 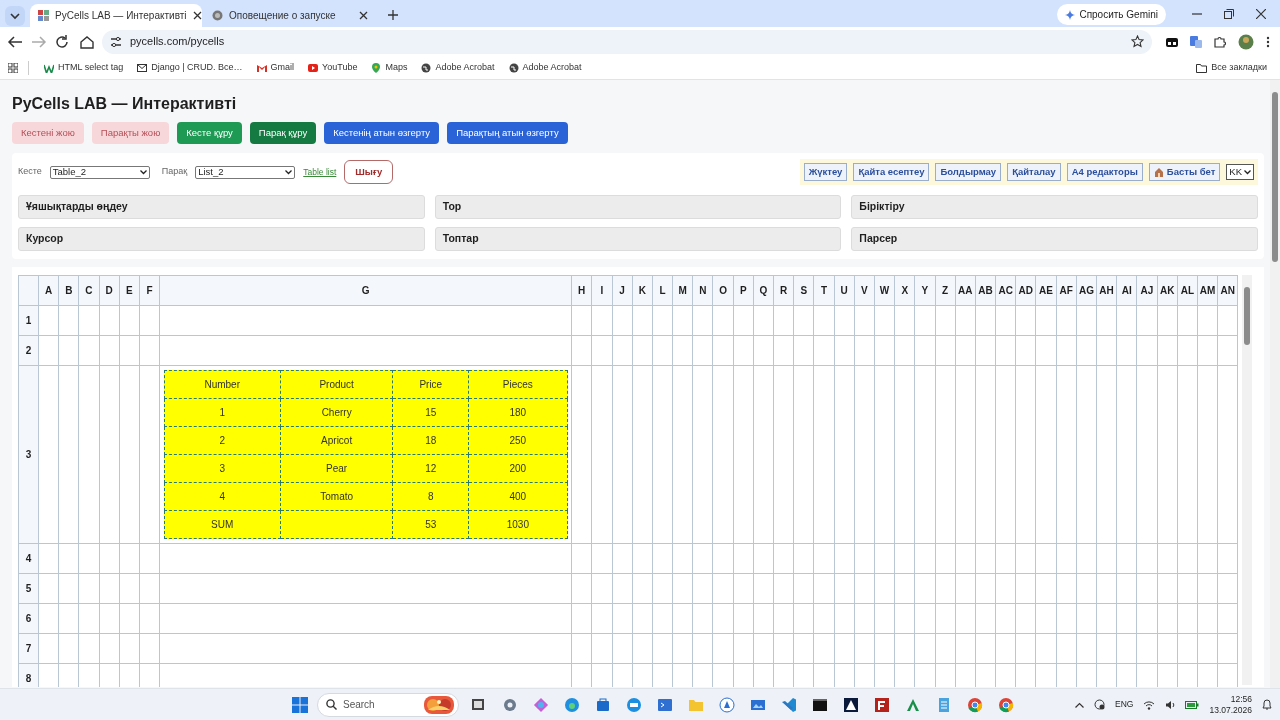 I want to click on search-field: Search, so click(x=388, y=704).